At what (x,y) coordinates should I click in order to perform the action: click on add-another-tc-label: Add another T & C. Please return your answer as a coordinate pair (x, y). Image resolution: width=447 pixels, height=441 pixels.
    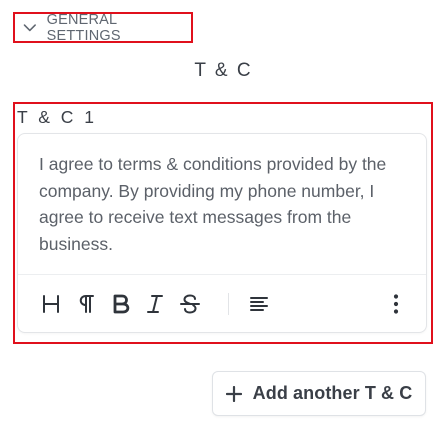
    Looking at the image, I should click on (332, 393).